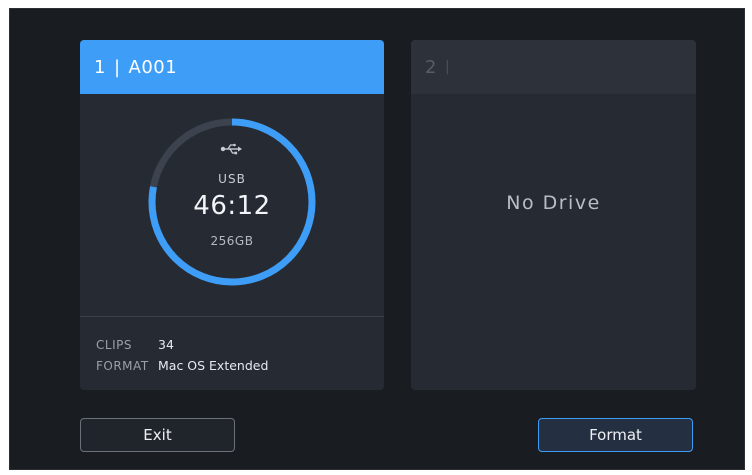 This screenshot has height=475, width=752. I want to click on format-value: Mac OS Extended, so click(213, 365).